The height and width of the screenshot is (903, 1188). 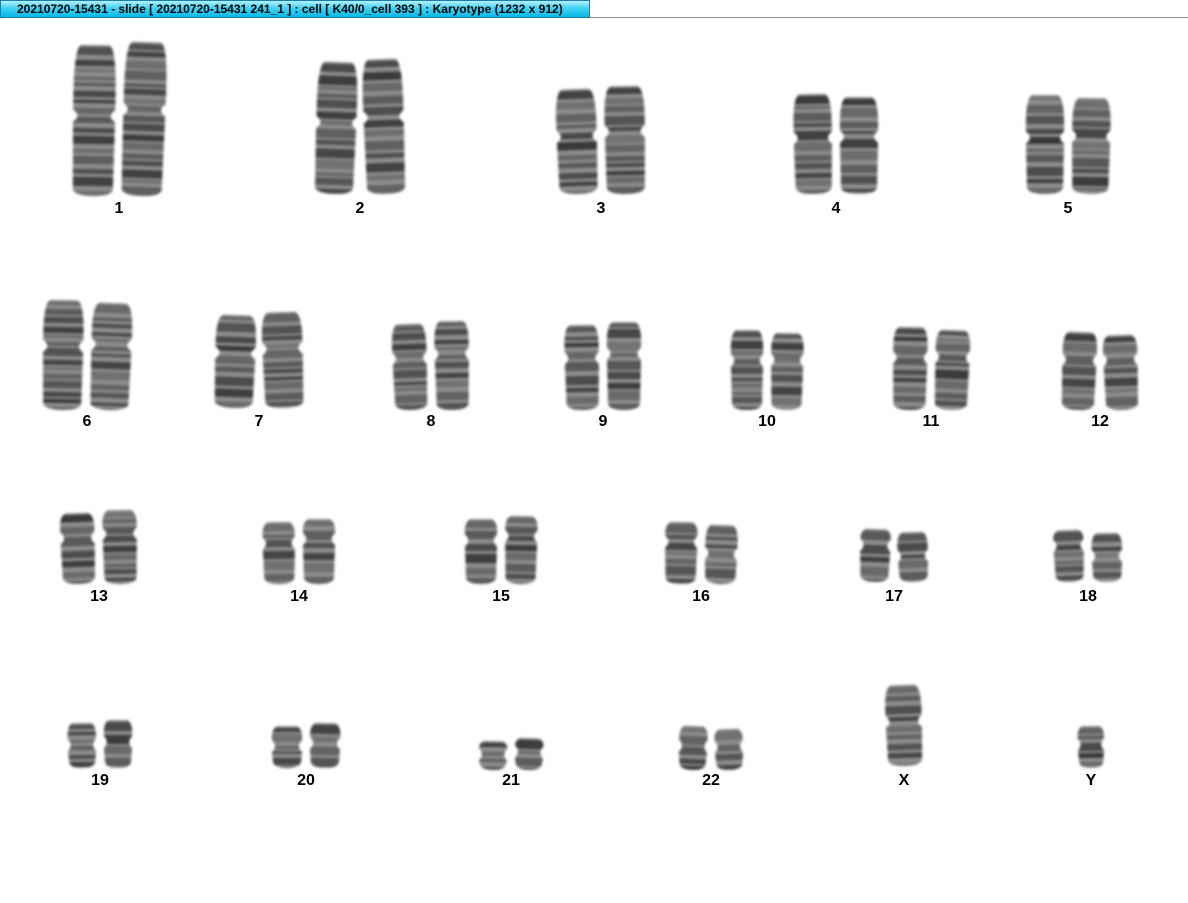 What do you see at coordinates (910, 371) in the screenshot?
I see `chromosome-11-a` at bounding box center [910, 371].